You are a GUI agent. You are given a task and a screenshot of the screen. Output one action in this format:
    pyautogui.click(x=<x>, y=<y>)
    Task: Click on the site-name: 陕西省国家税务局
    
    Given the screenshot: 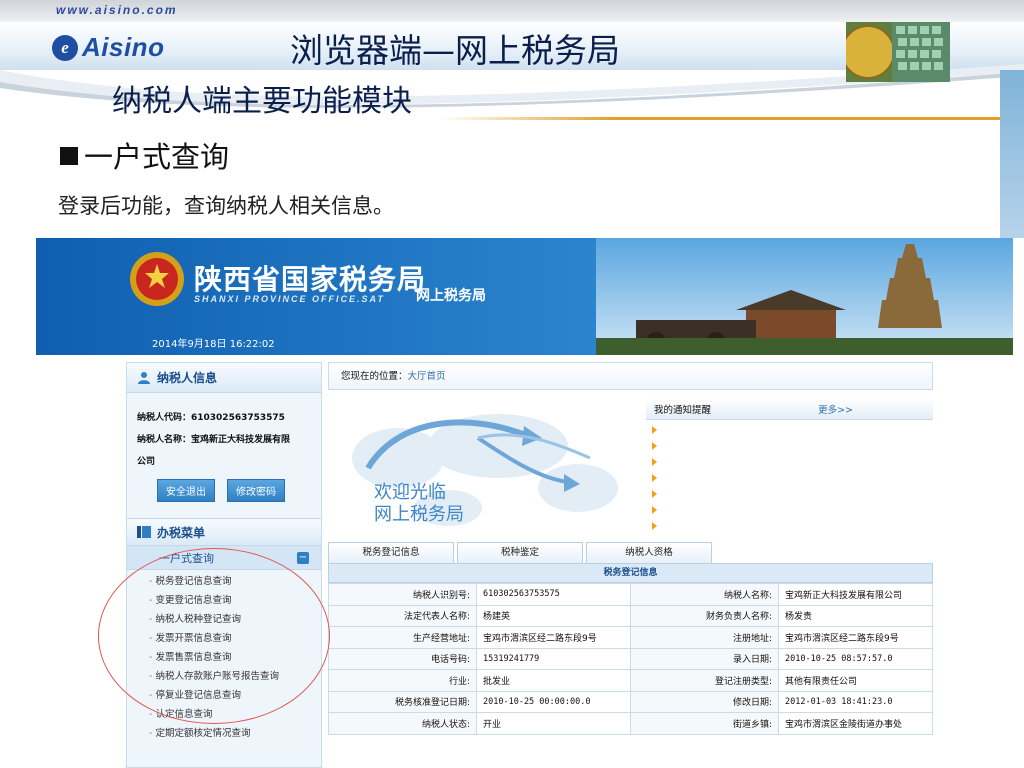 What is the action you would take?
    pyautogui.click(x=310, y=279)
    